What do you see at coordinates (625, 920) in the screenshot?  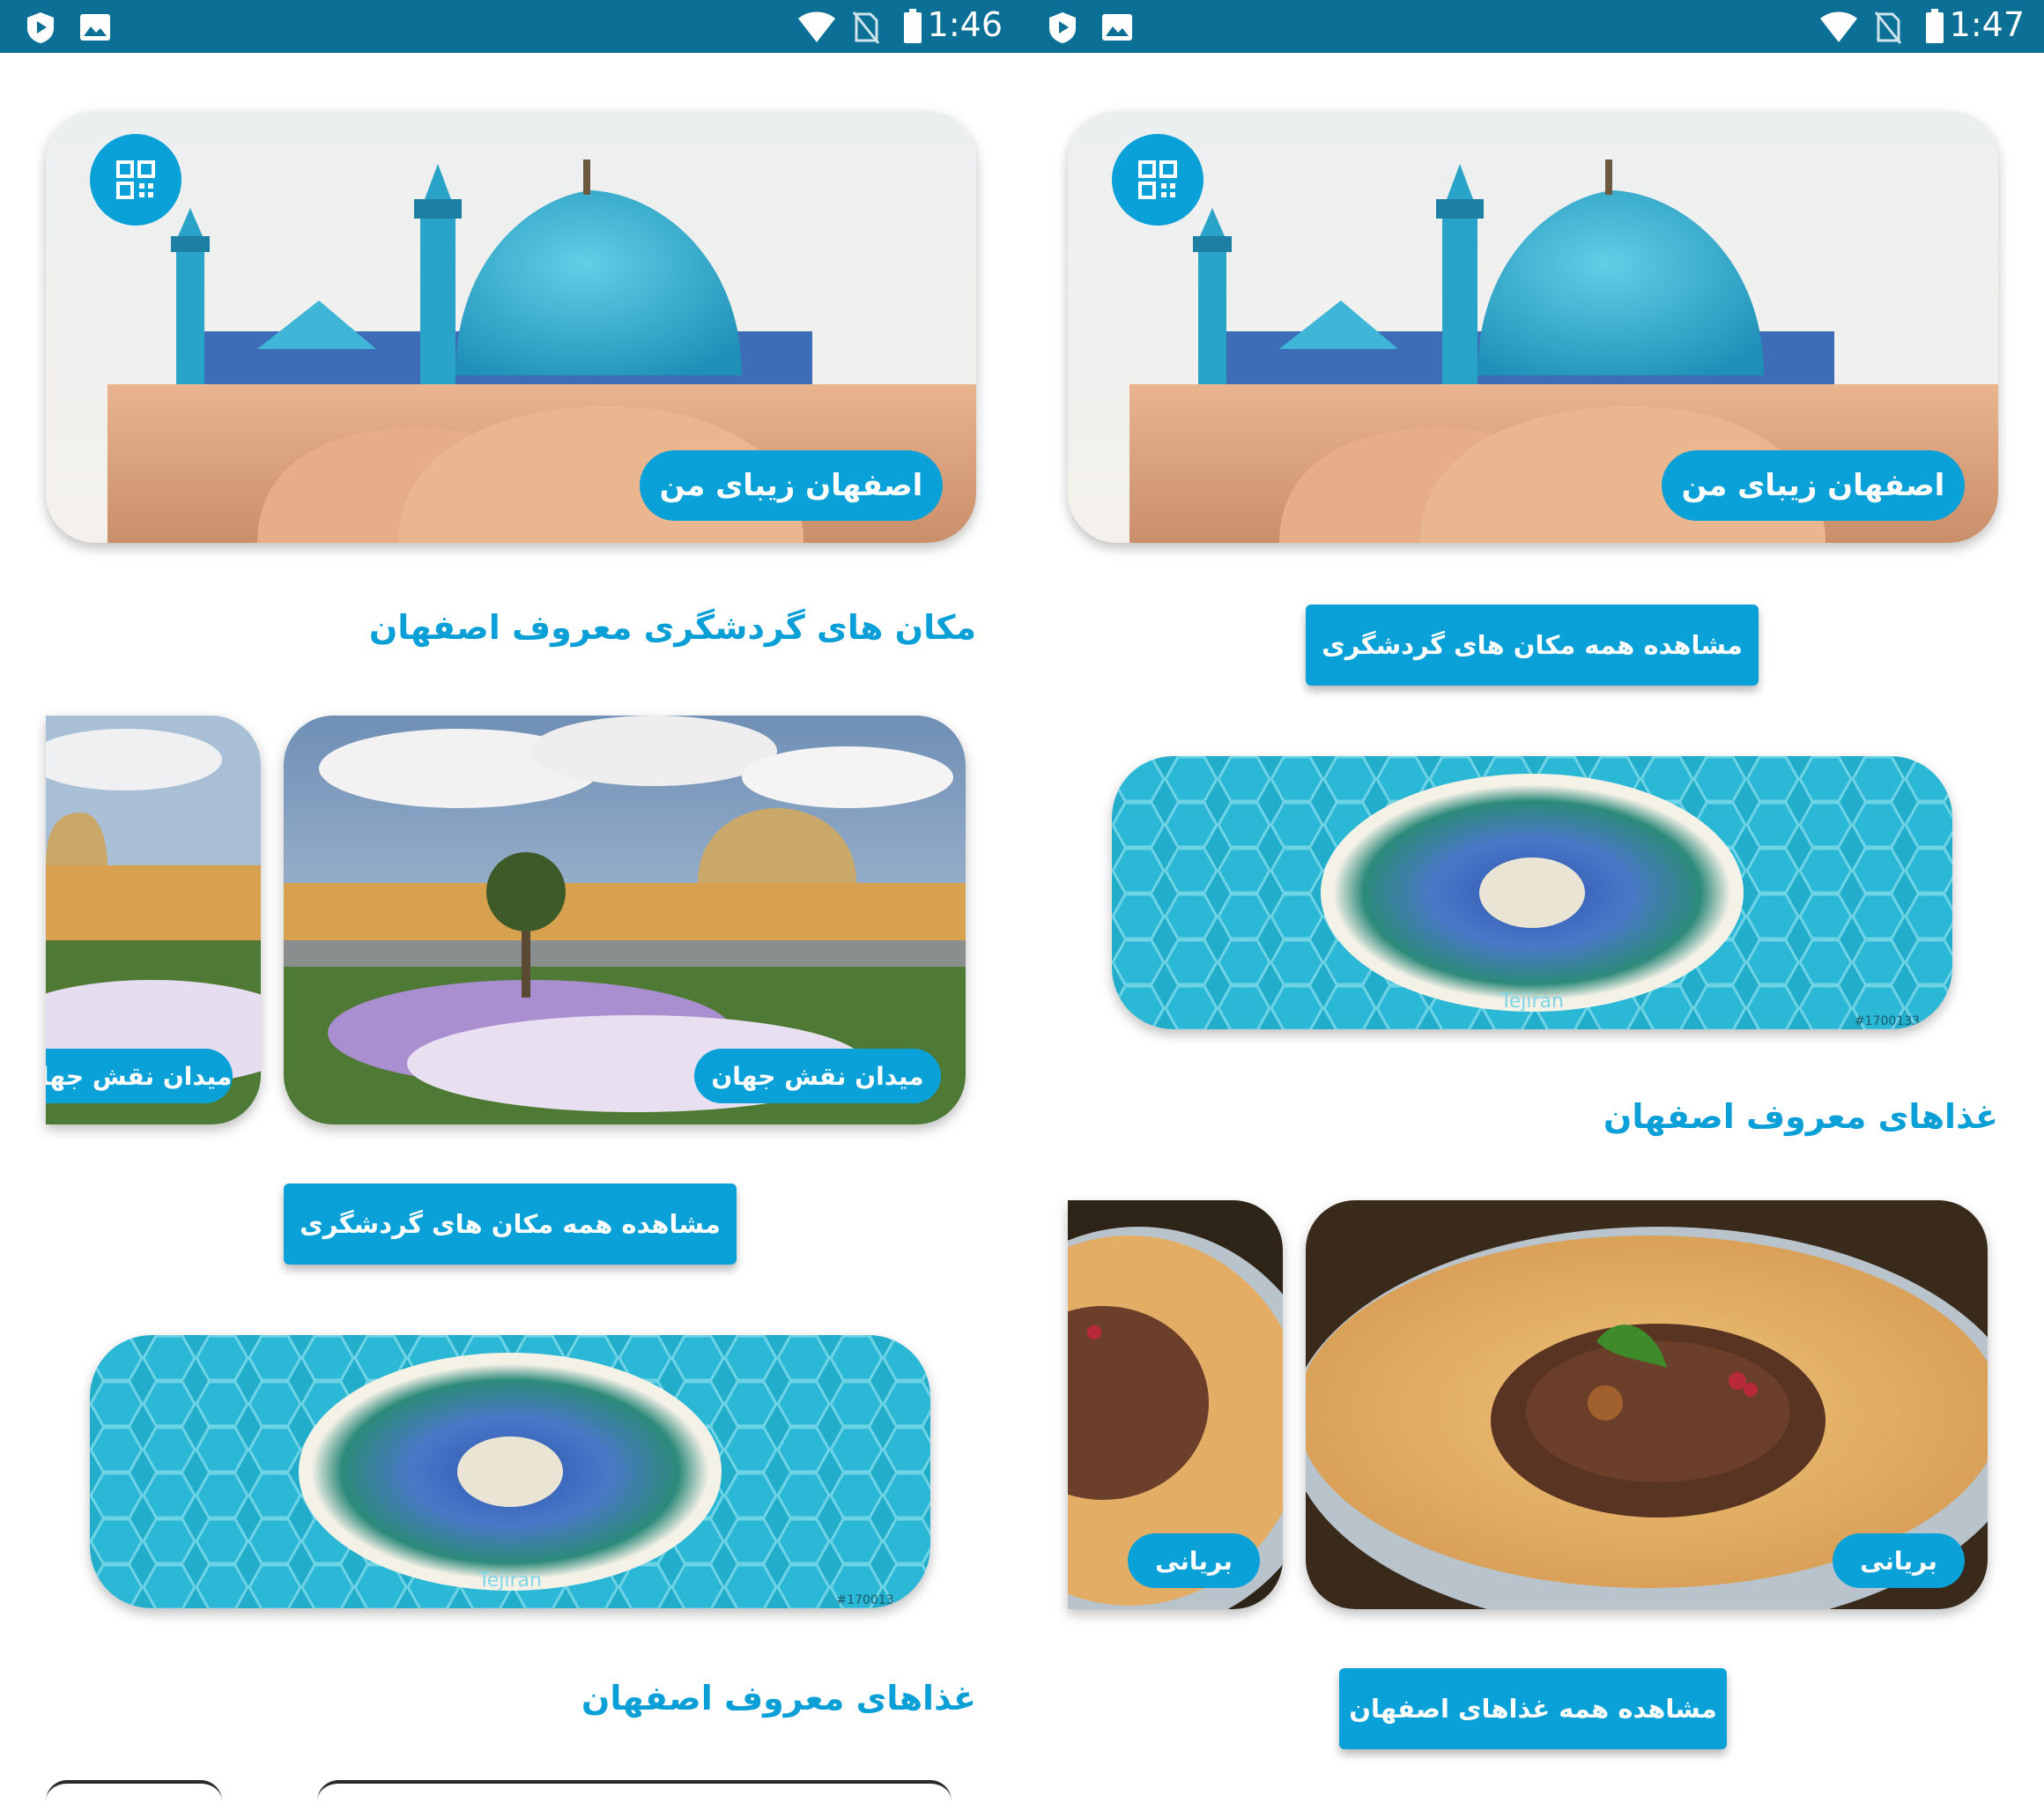 I see `place-card: میدان نقش جهان` at bounding box center [625, 920].